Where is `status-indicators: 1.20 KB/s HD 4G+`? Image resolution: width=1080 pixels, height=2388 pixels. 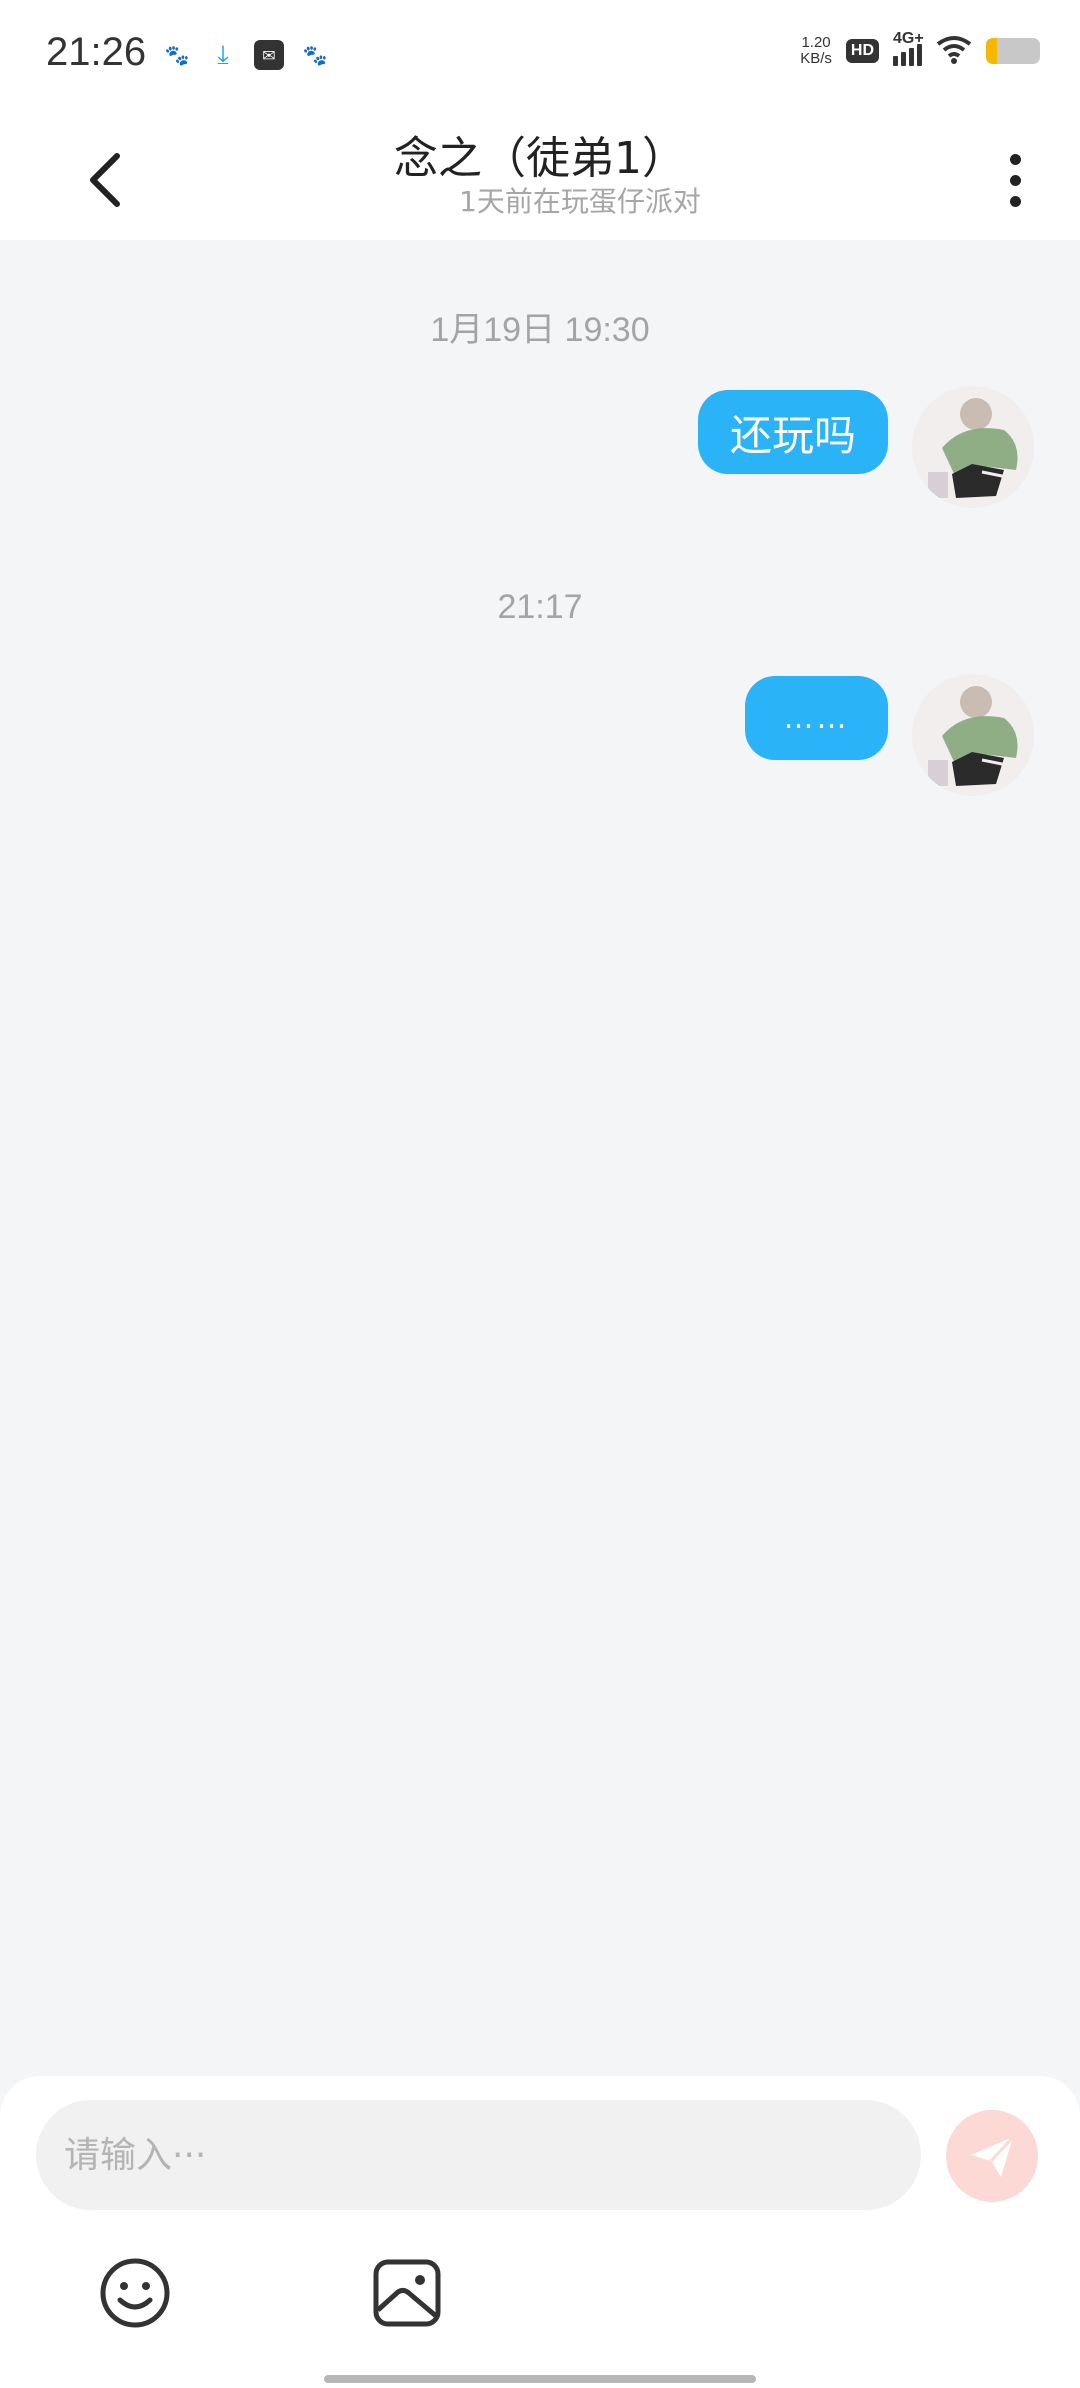 status-indicators: 1.20 KB/s HD 4G+ is located at coordinates (920, 49).